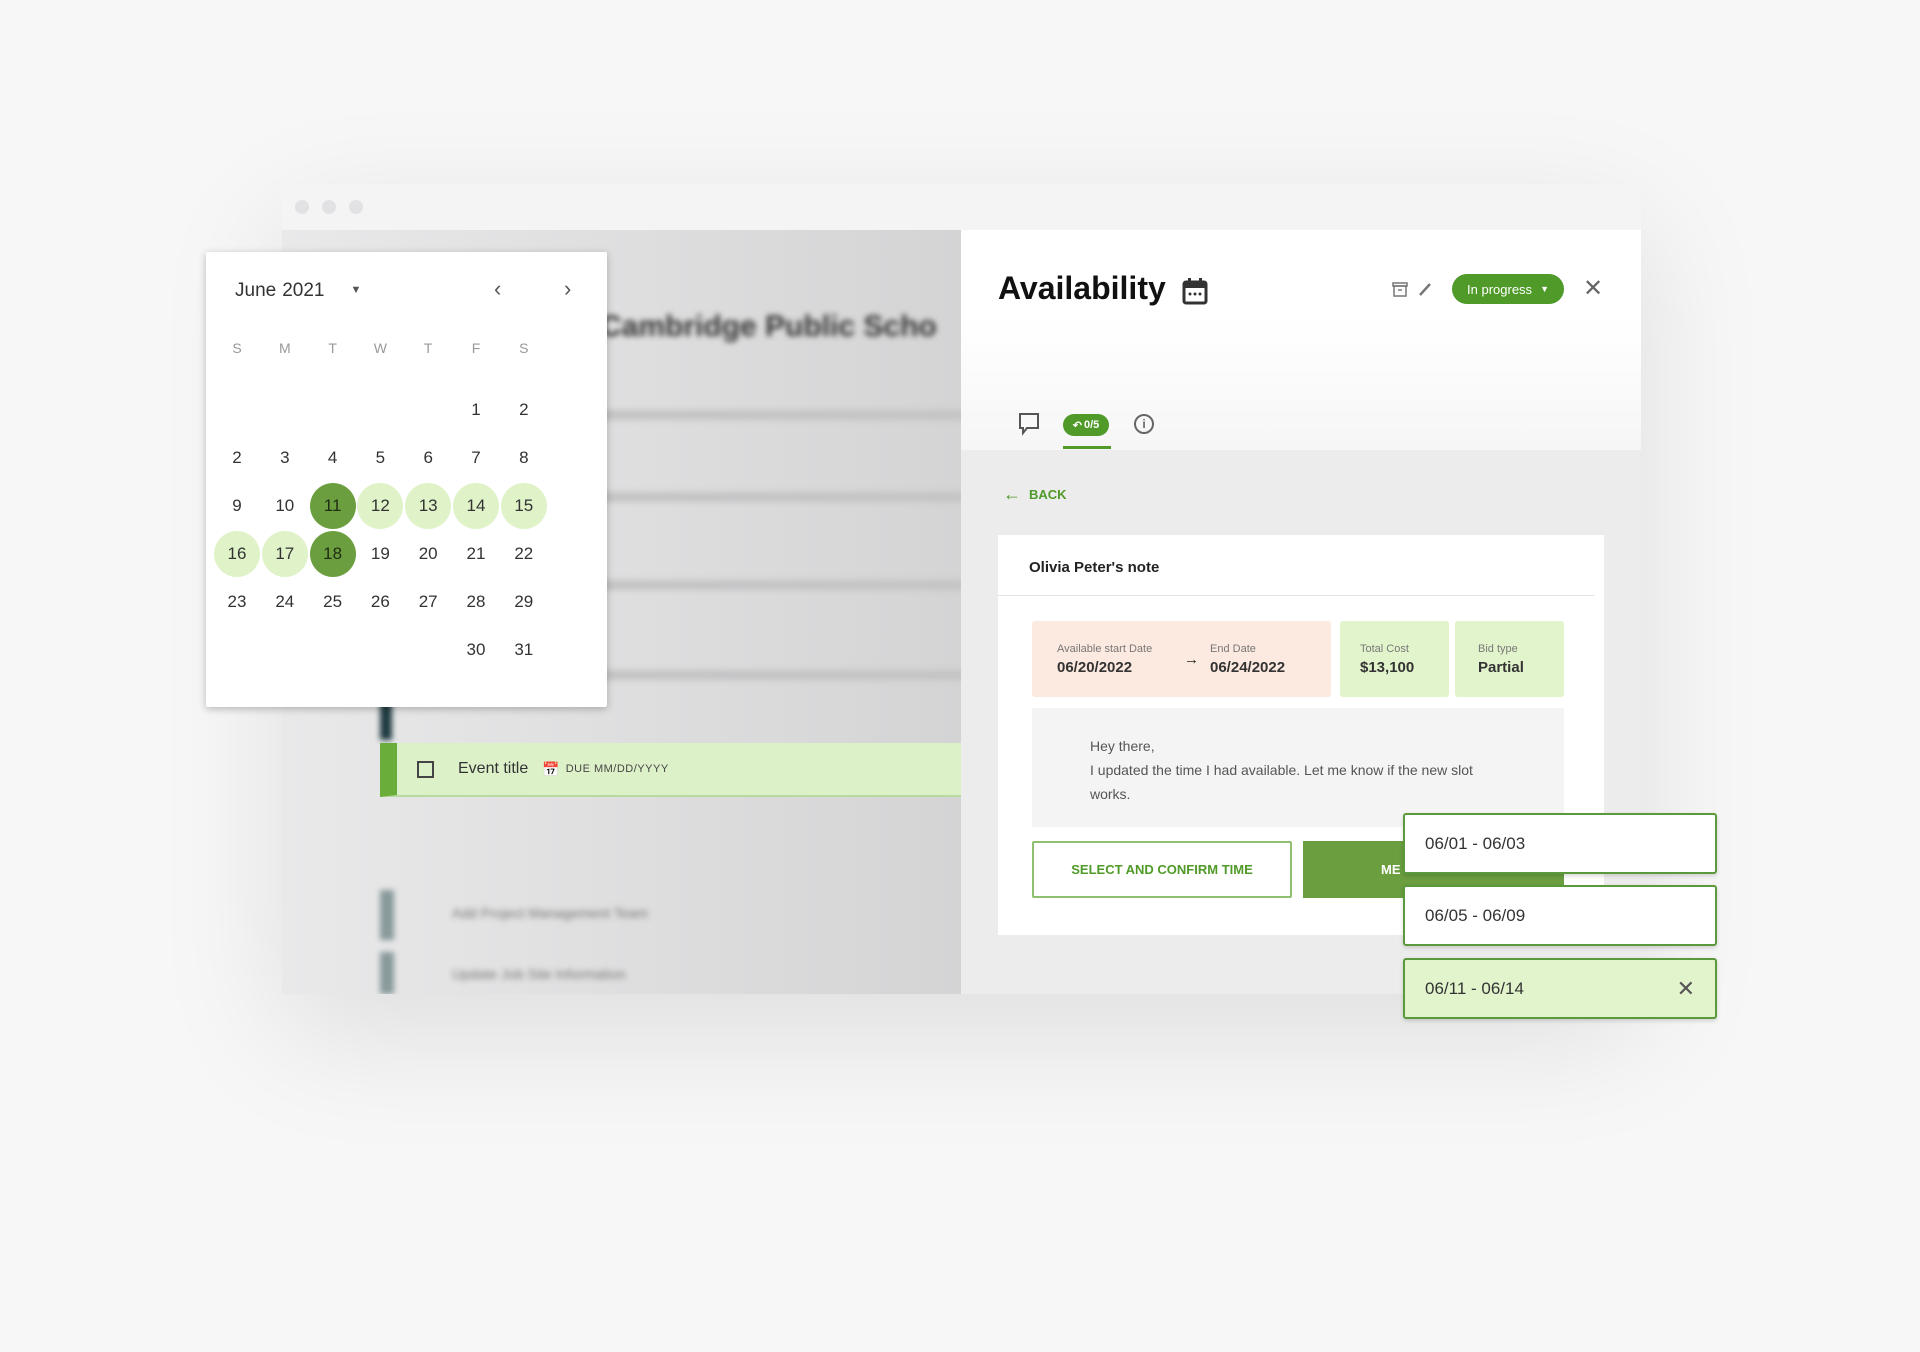 The image size is (1920, 1352). Describe the element at coordinates (428, 506) in the screenshot. I see `calendar-day-in-range: 13` at that location.